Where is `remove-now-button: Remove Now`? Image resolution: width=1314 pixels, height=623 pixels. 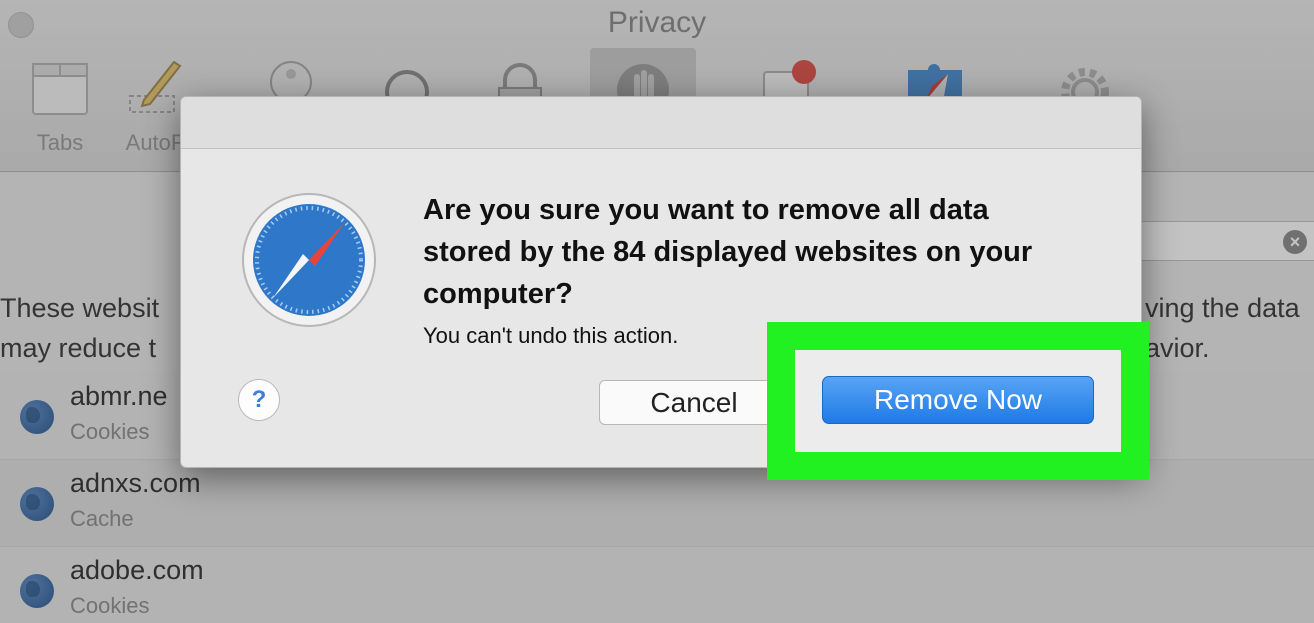 remove-now-button: Remove Now is located at coordinates (958, 400).